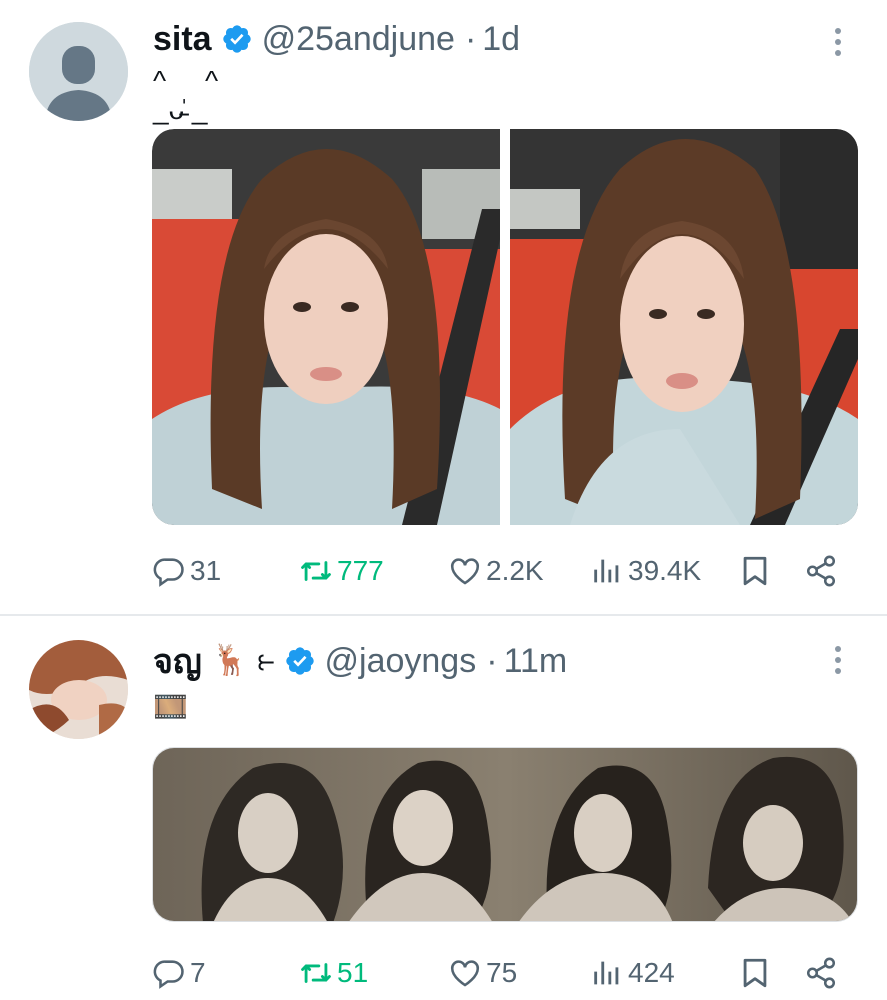 Image resolution: width=887 pixels, height=1000 pixels. Describe the element at coordinates (360, 570) in the screenshot. I see `retweet-count: 777` at that location.